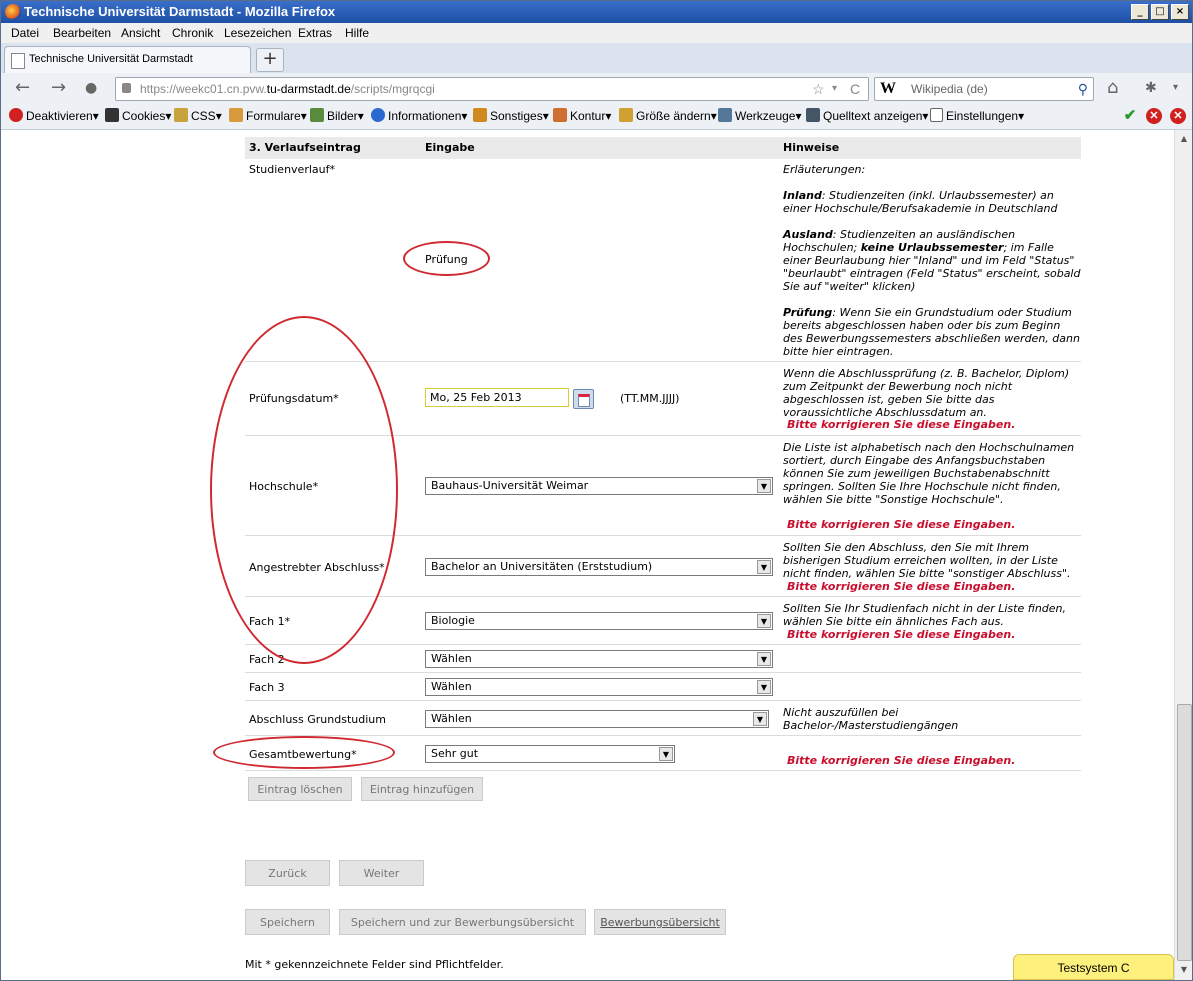 The image size is (1193, 981). I want to click on tab-label: Technische Universität Darmstadt, so click(111, 59).